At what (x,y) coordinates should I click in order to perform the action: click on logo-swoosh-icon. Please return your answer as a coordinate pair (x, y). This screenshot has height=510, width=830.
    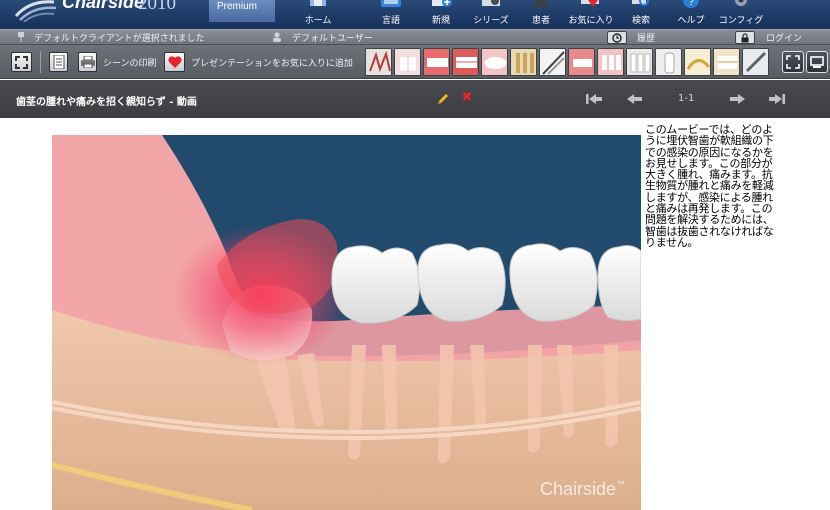
    Looking at the image, I should click on (35, 11).